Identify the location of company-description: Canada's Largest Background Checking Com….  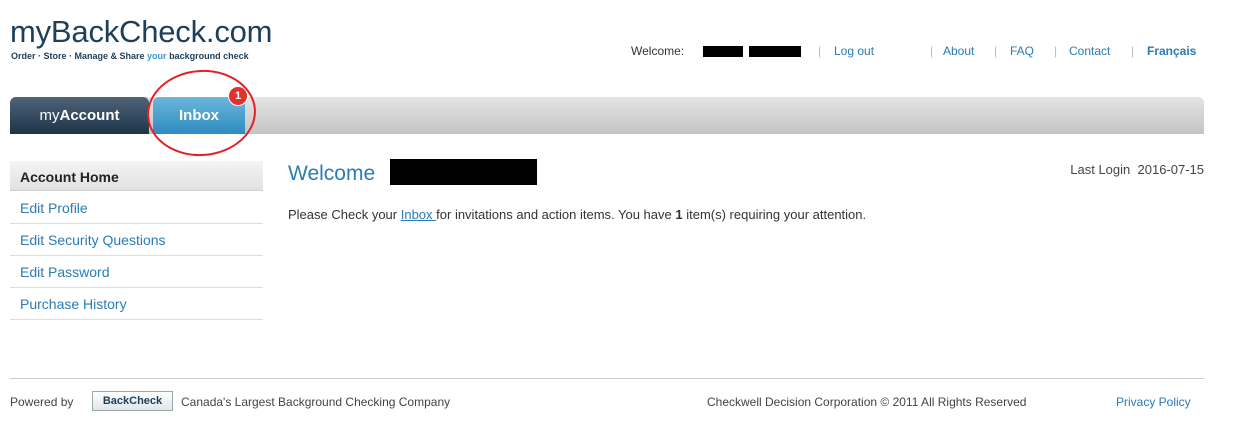
(316, 402).